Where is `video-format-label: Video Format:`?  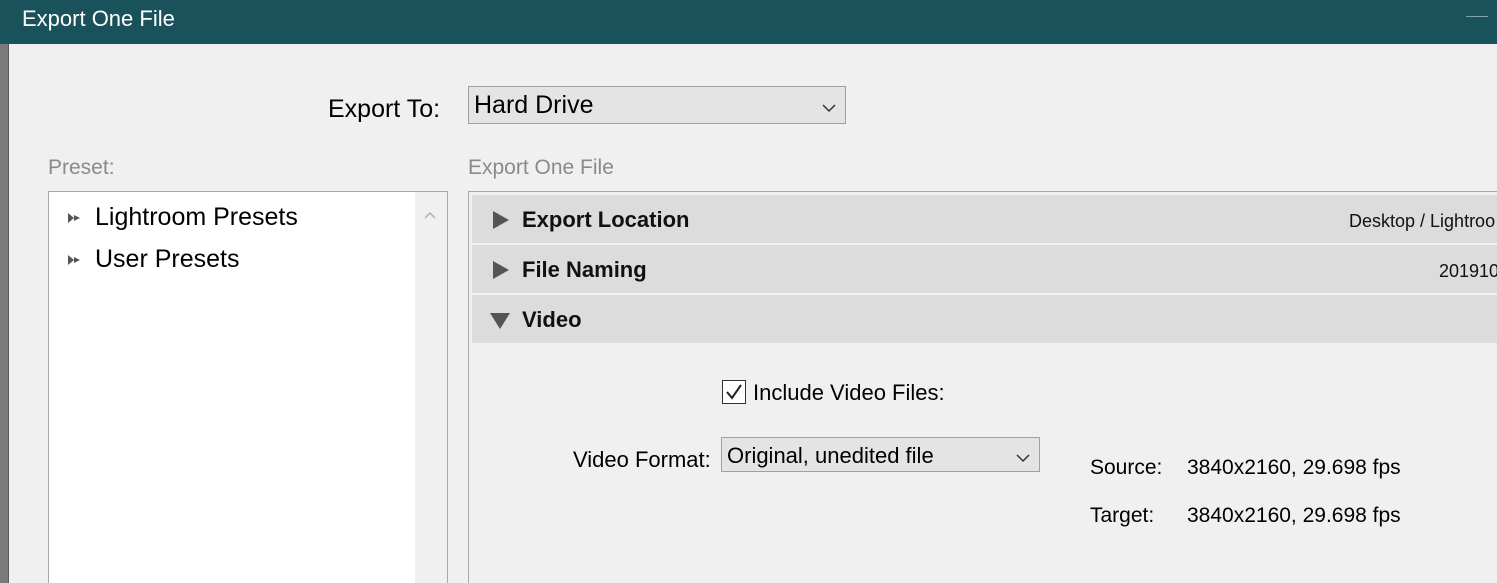
video-format-label: Video Format: is located at coordinates (642, 459).